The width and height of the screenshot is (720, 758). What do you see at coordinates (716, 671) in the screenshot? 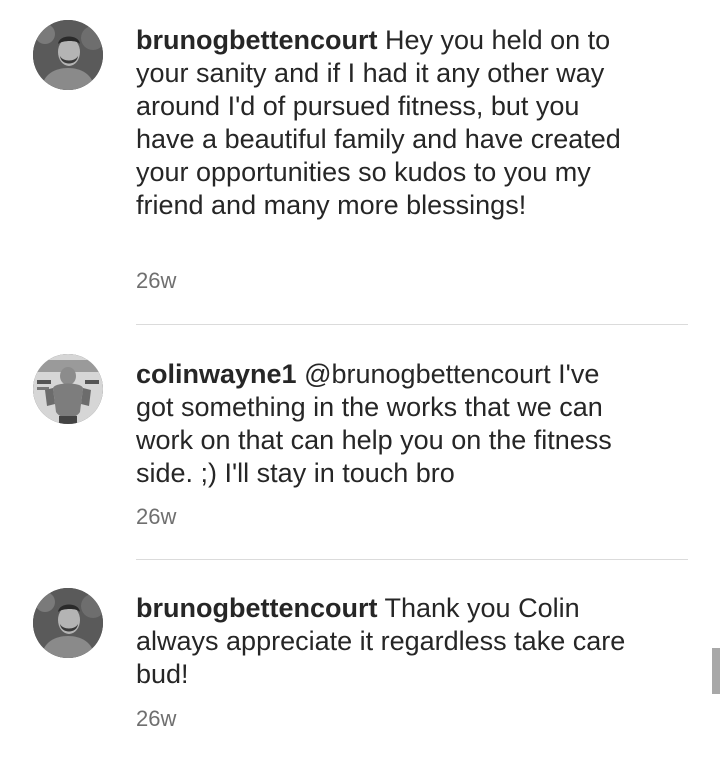
I see `scrollbar` at bounding box center [716, 671].